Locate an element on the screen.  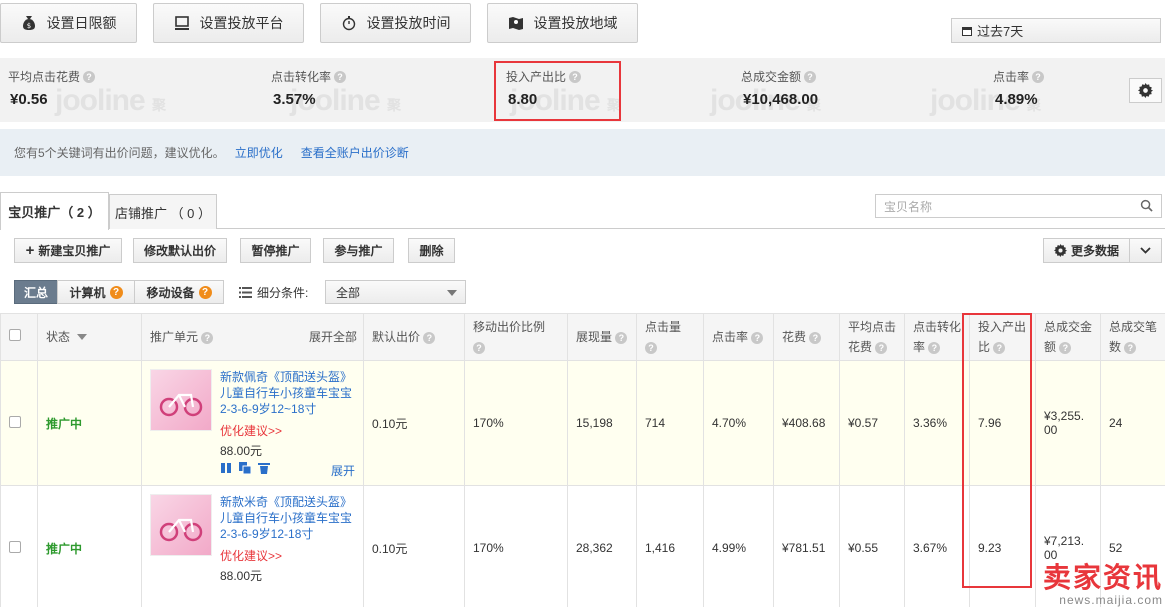
delete-button: 删除 is located at coordinates (431, 250).